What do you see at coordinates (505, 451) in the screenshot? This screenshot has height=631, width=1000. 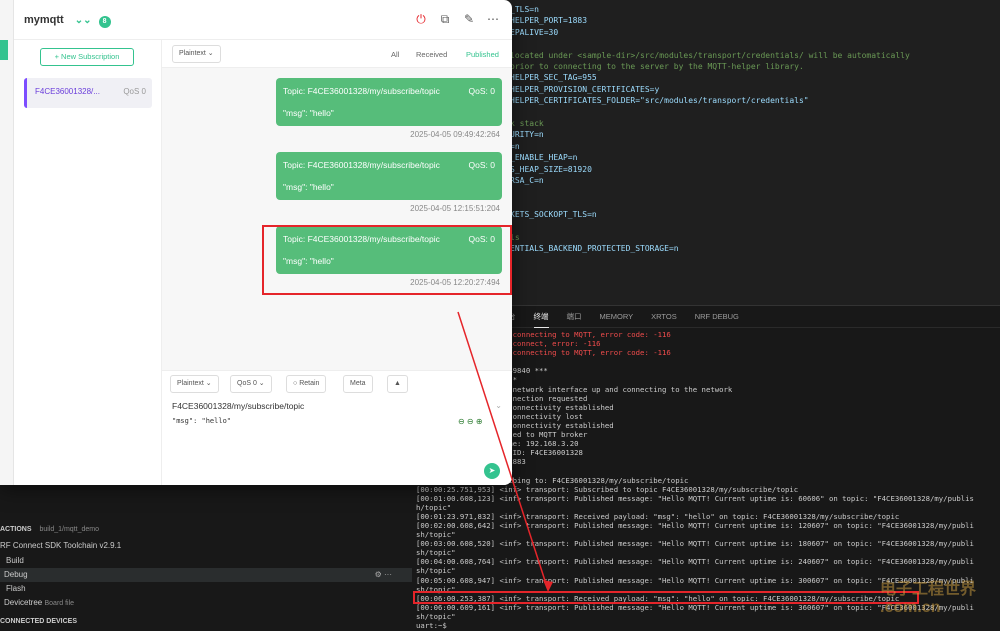 I see `annotation-arrow` at bounding box center [505, 451].